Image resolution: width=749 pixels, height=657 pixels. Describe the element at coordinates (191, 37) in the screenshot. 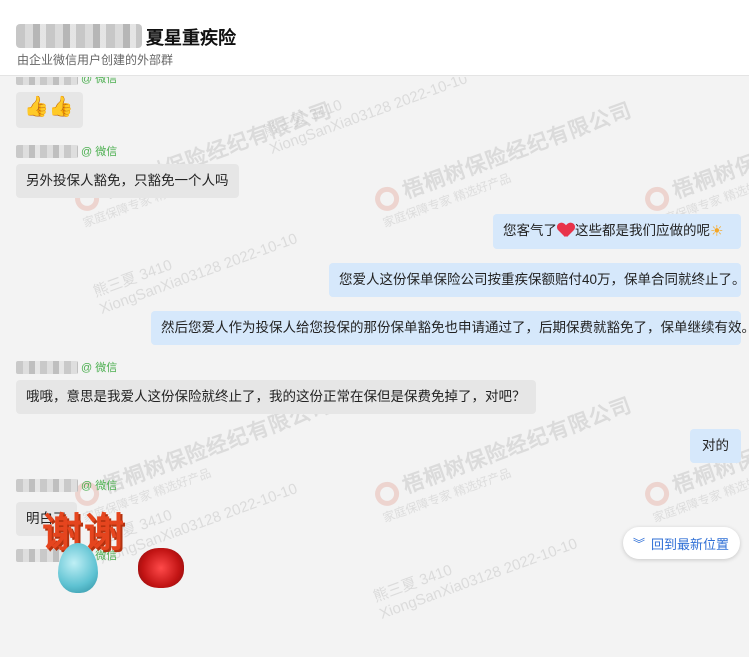

I see `chat-title: 夏星重疾险` at that location.